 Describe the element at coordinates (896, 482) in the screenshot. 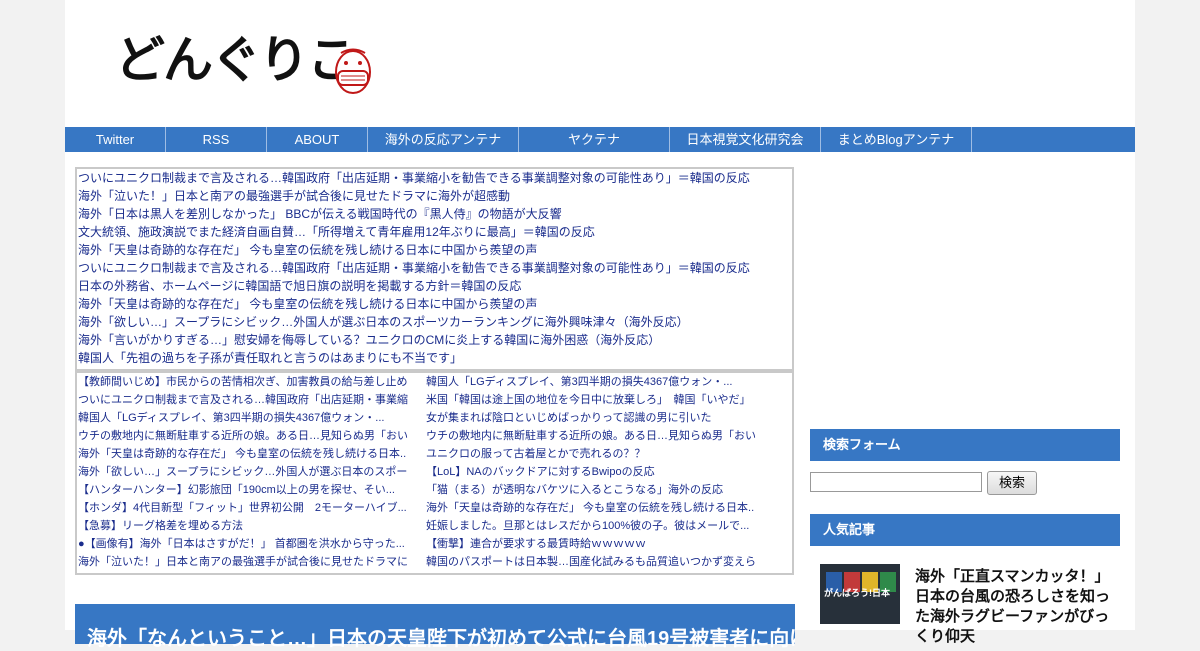

I see `search-input` at that location.